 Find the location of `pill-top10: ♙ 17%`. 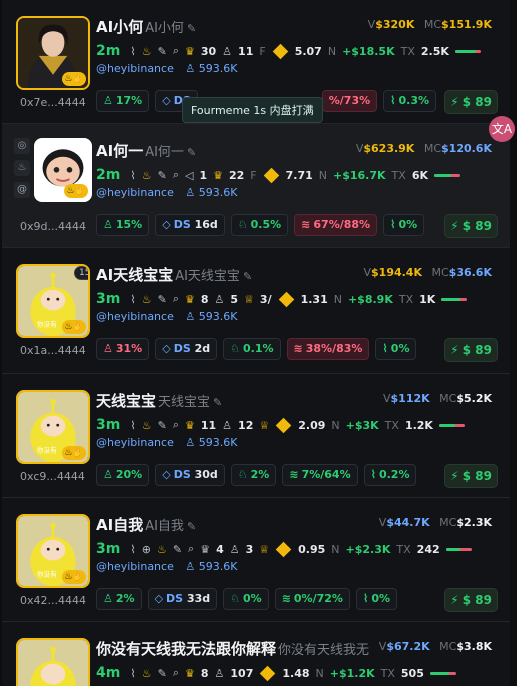

pill-top10: ♙ 17% is located at coordinates (123, 101).